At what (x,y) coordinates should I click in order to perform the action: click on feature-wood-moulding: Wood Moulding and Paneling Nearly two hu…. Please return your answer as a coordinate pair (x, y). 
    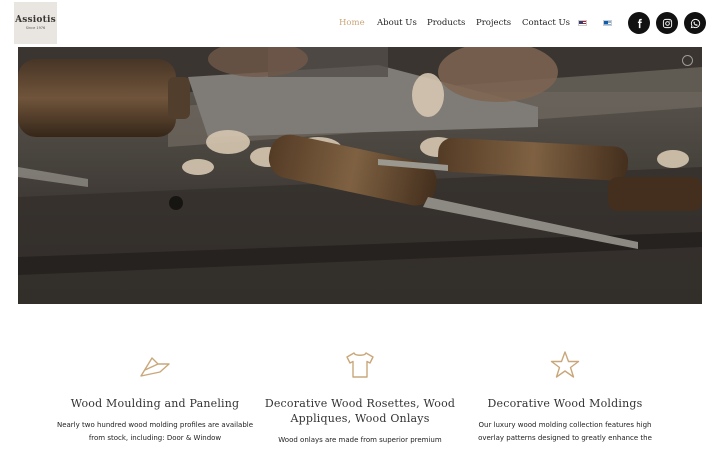
    Looking at the image, I should click on (155, 397).